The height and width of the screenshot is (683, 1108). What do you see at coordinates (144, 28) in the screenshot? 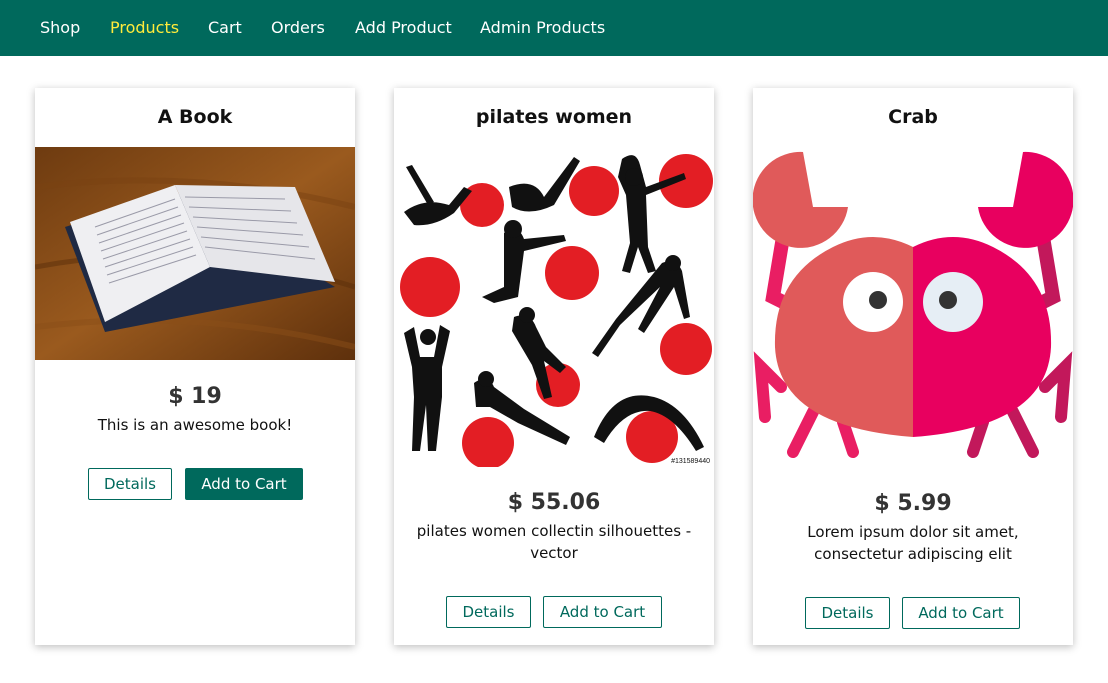
I see `nav-products-link: Products` at bounding box center [144, 28].